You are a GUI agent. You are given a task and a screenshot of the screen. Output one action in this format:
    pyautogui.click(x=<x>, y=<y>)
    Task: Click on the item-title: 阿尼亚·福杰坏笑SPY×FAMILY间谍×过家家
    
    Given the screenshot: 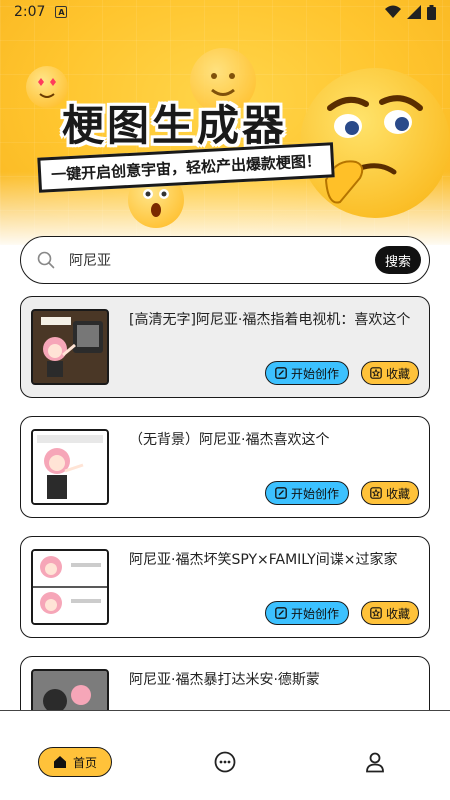 What is the action you would take?
    pyautogui.click(x=263, y=560)
    